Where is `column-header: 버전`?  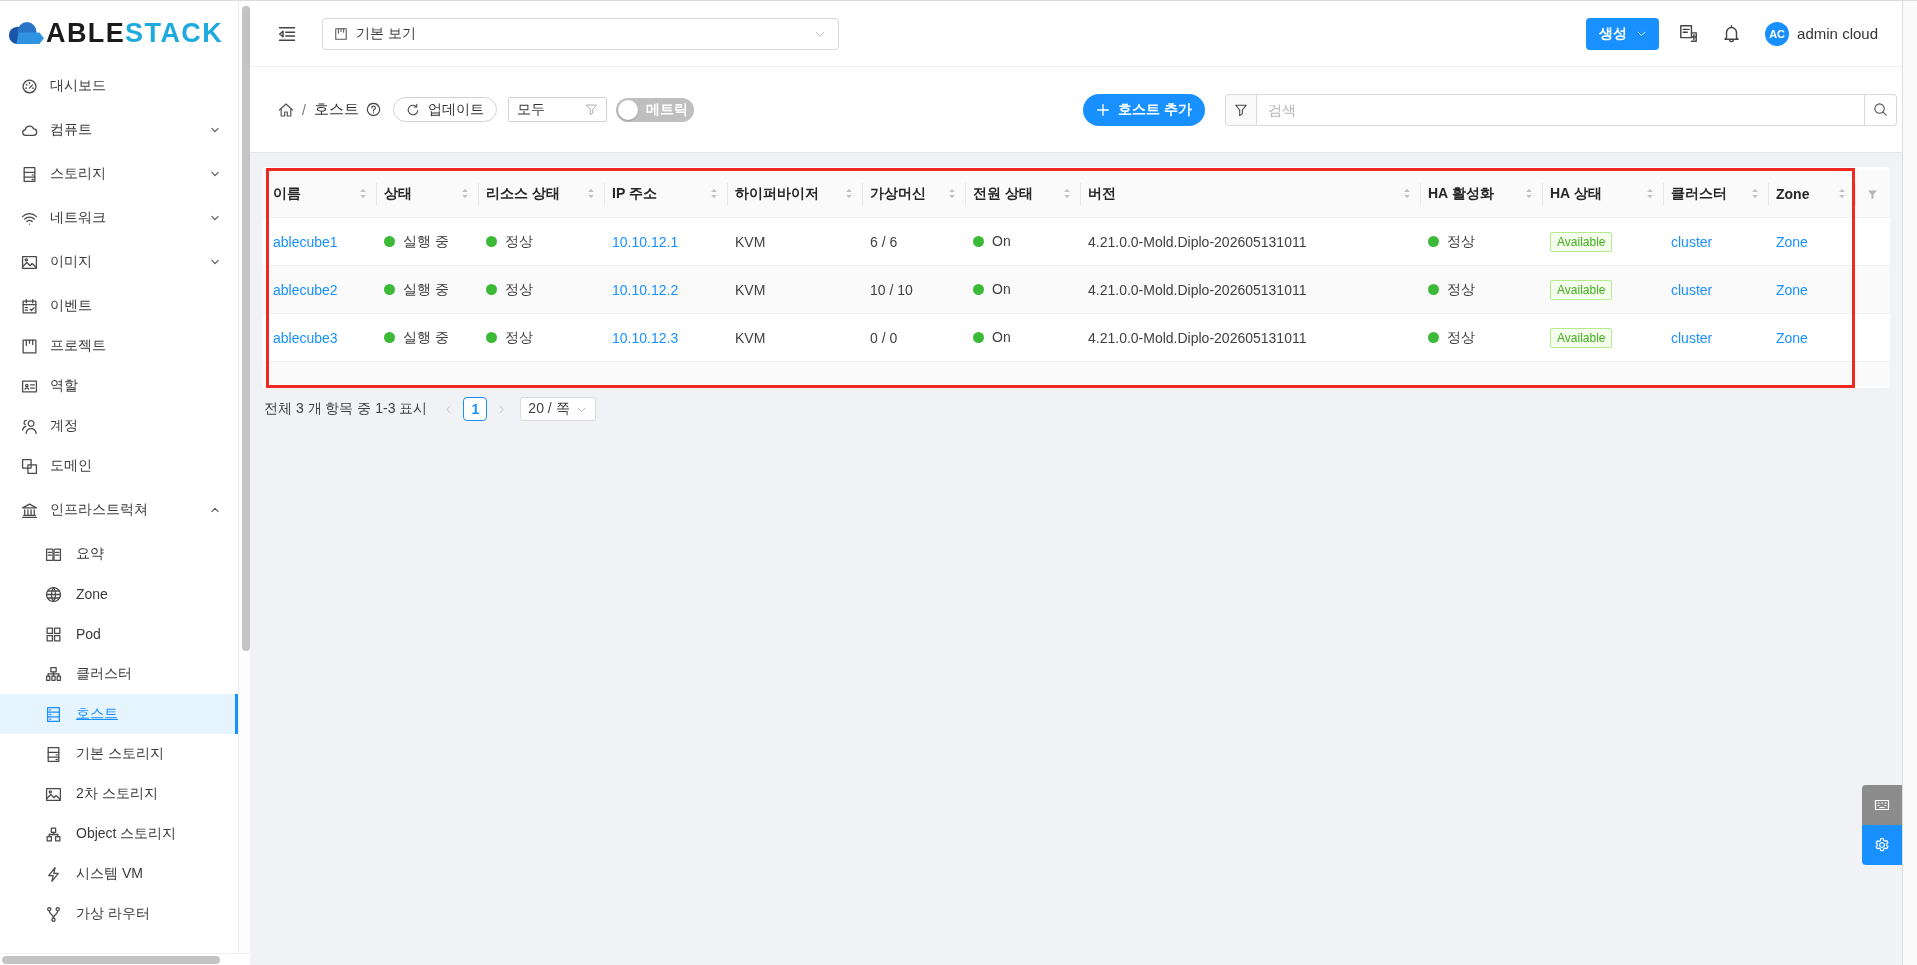 column-header: 버전 is located at coordinates (1250, 194).